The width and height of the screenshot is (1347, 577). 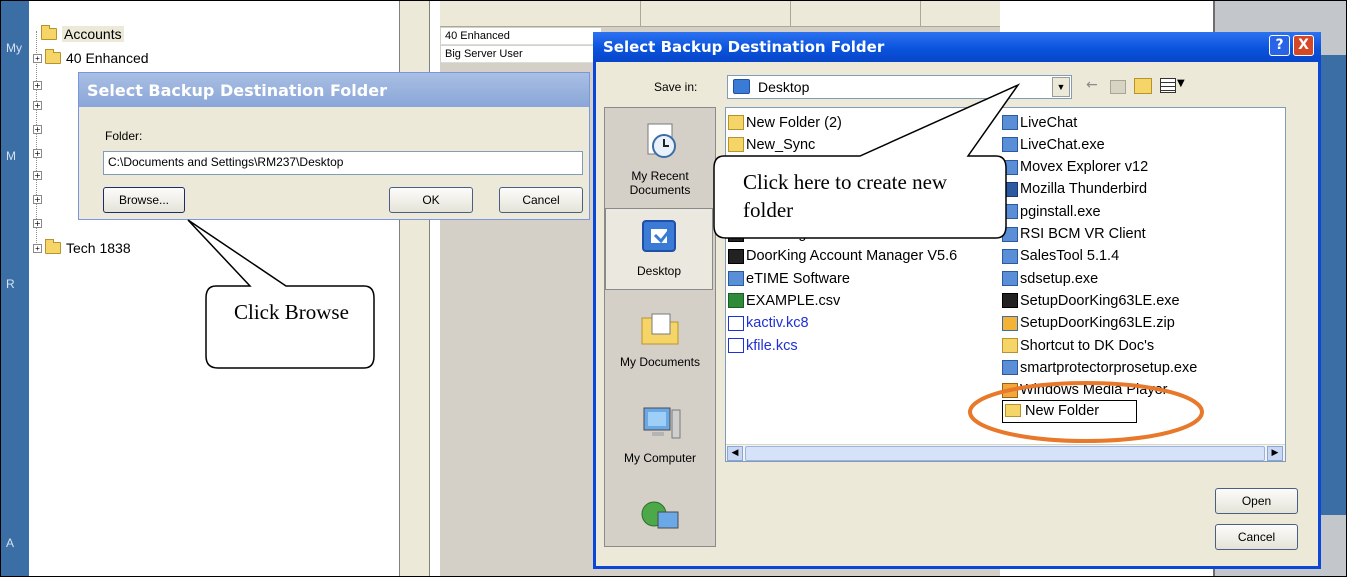 What do you see at coordinates (281, 294) in the screenshot?
I see `callout-browse-bubble` at bounding box center [281, 294].